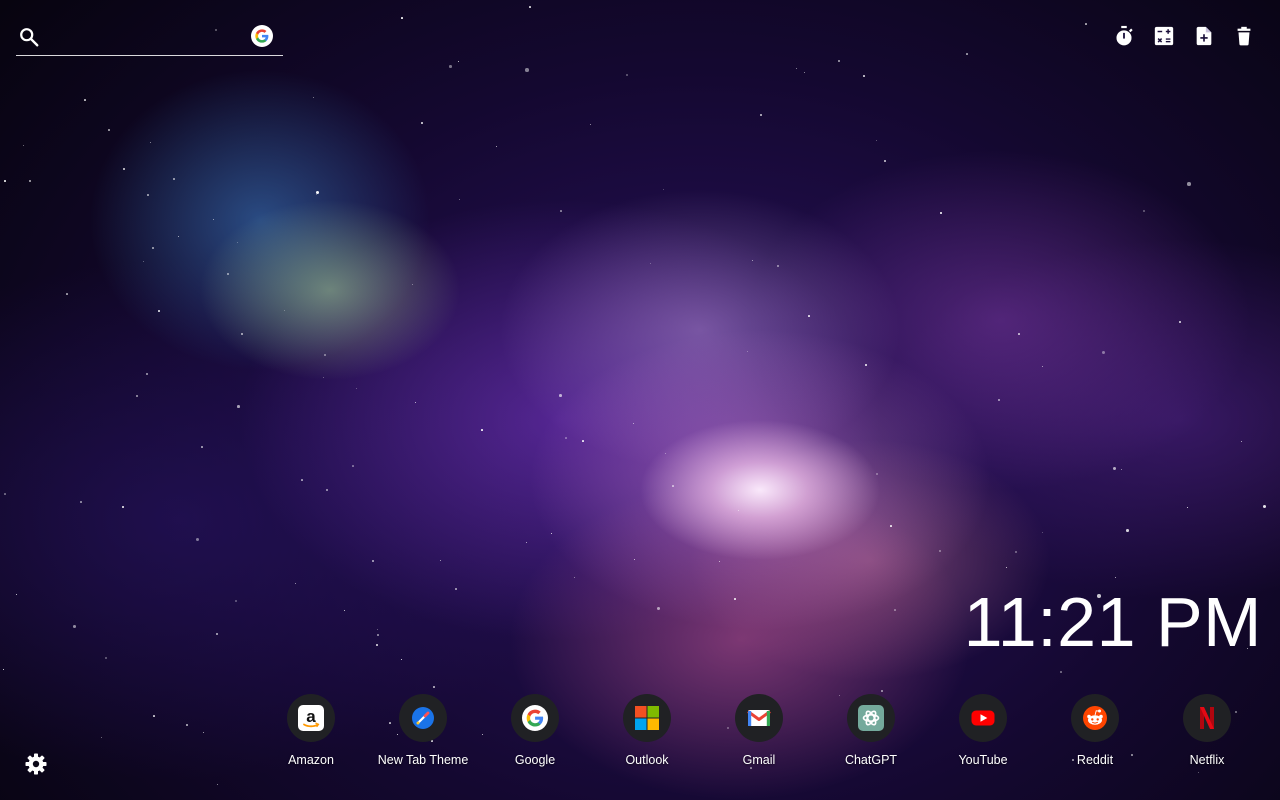 The image size is (1280, 800). I want to click on shortcut-netflix: Netflix, so click(1207, 734).